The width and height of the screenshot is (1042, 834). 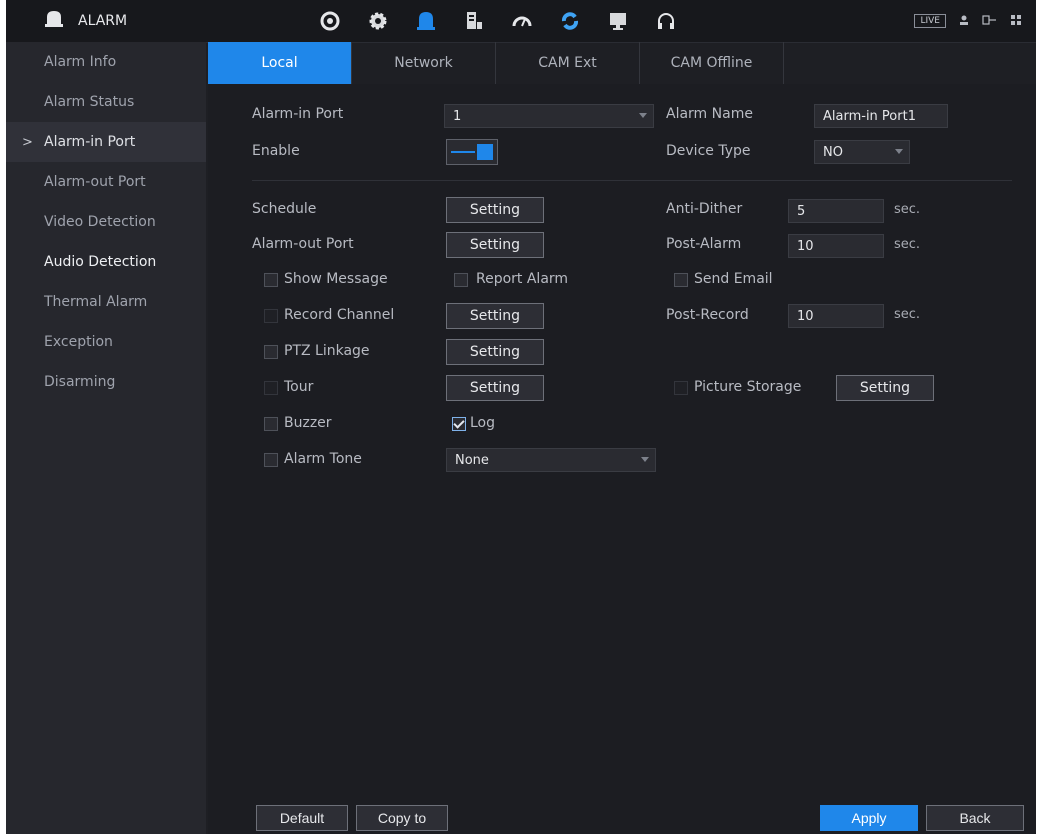 What do you see at coordinates (632, 180) in the screenshot?
I see `section-divider` at bounding box center [632, 180].